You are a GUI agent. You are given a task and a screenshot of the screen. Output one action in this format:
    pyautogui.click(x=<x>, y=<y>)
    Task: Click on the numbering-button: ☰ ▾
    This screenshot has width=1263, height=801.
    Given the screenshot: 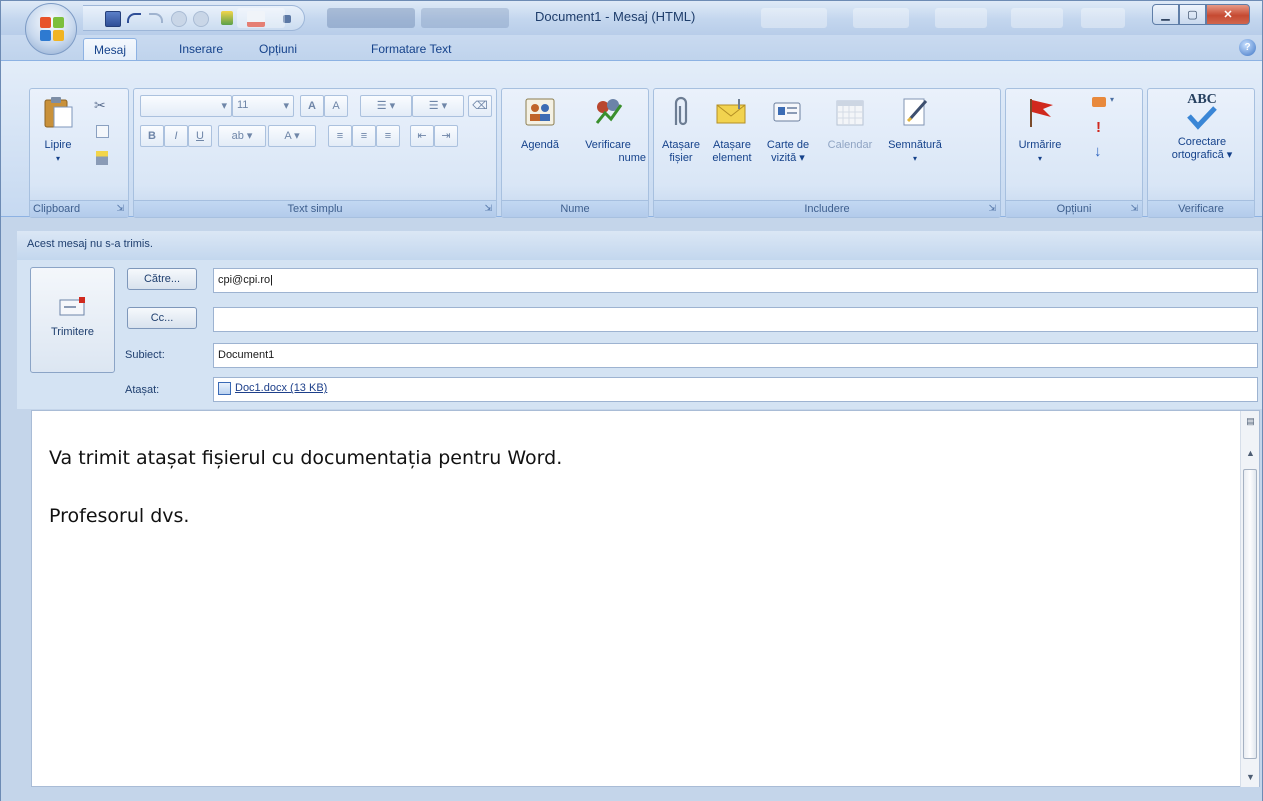 What is the action you would take?
    pyautogui.click(x=438, y=106)
    